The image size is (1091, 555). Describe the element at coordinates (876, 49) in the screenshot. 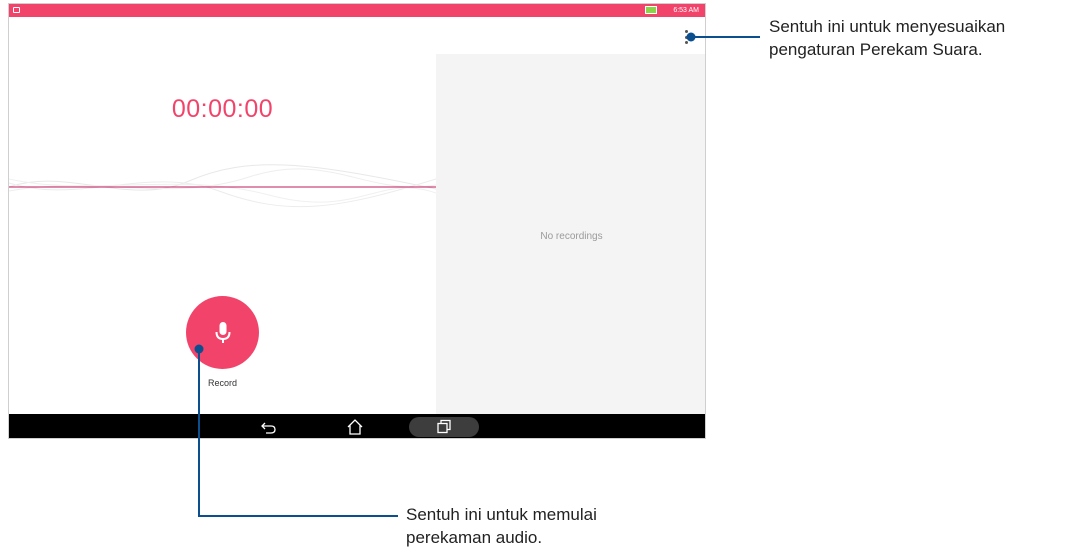

I see `settings-callout-line2: pengaturan Perekam Suara.` at that location.